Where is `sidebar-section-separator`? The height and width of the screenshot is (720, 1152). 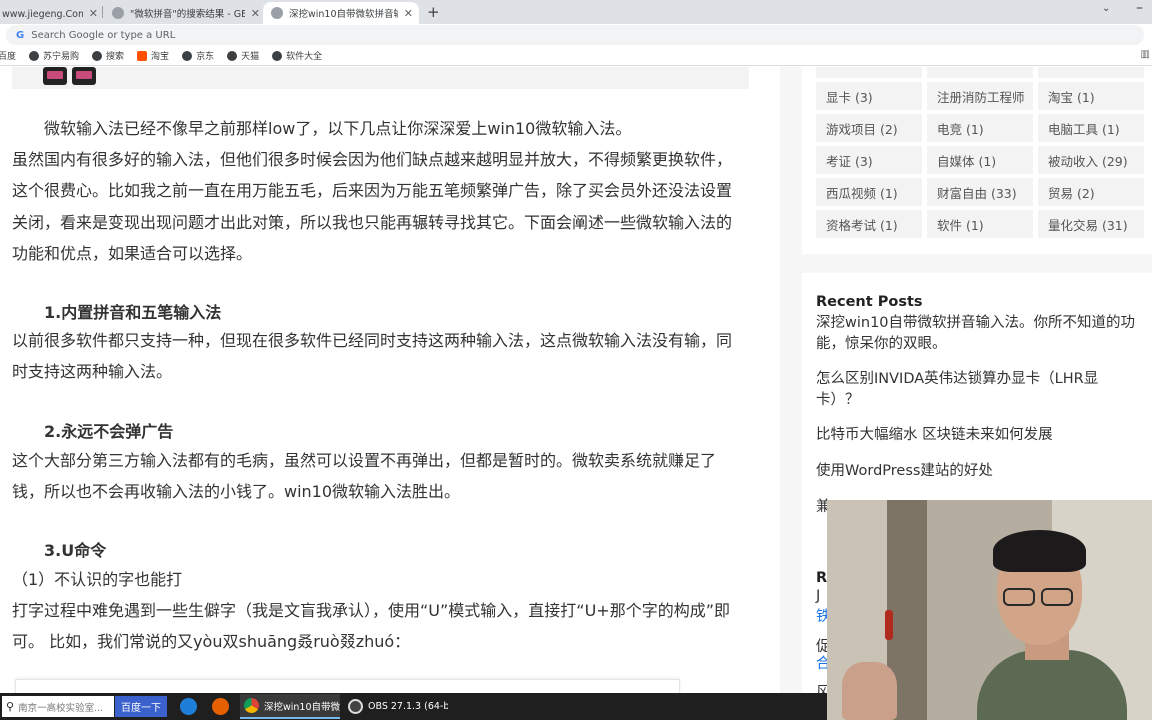 sidebar-section-separator is located at coordinates (977, 263).